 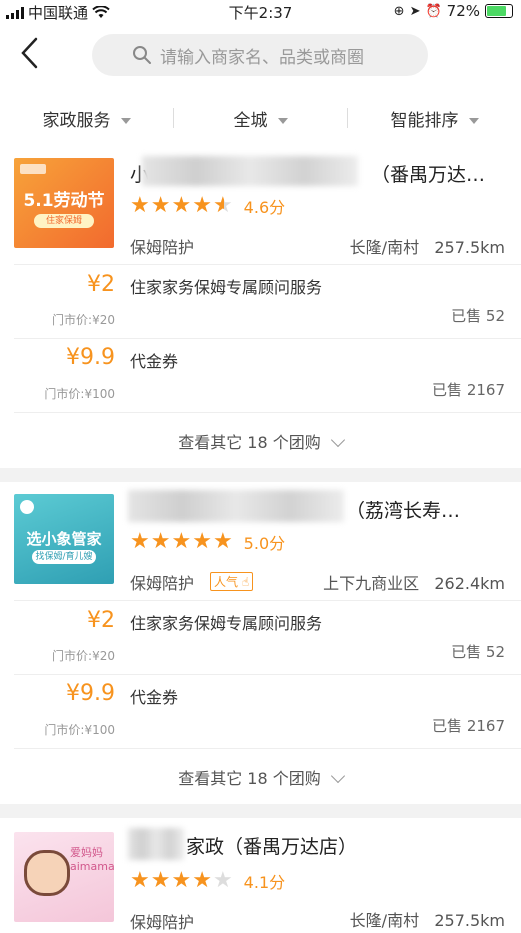 What do you see at coordinates (232, 581) in the screenshot?
I see `popular-badge: 人气 ☝` at bounding box center [232, 581].